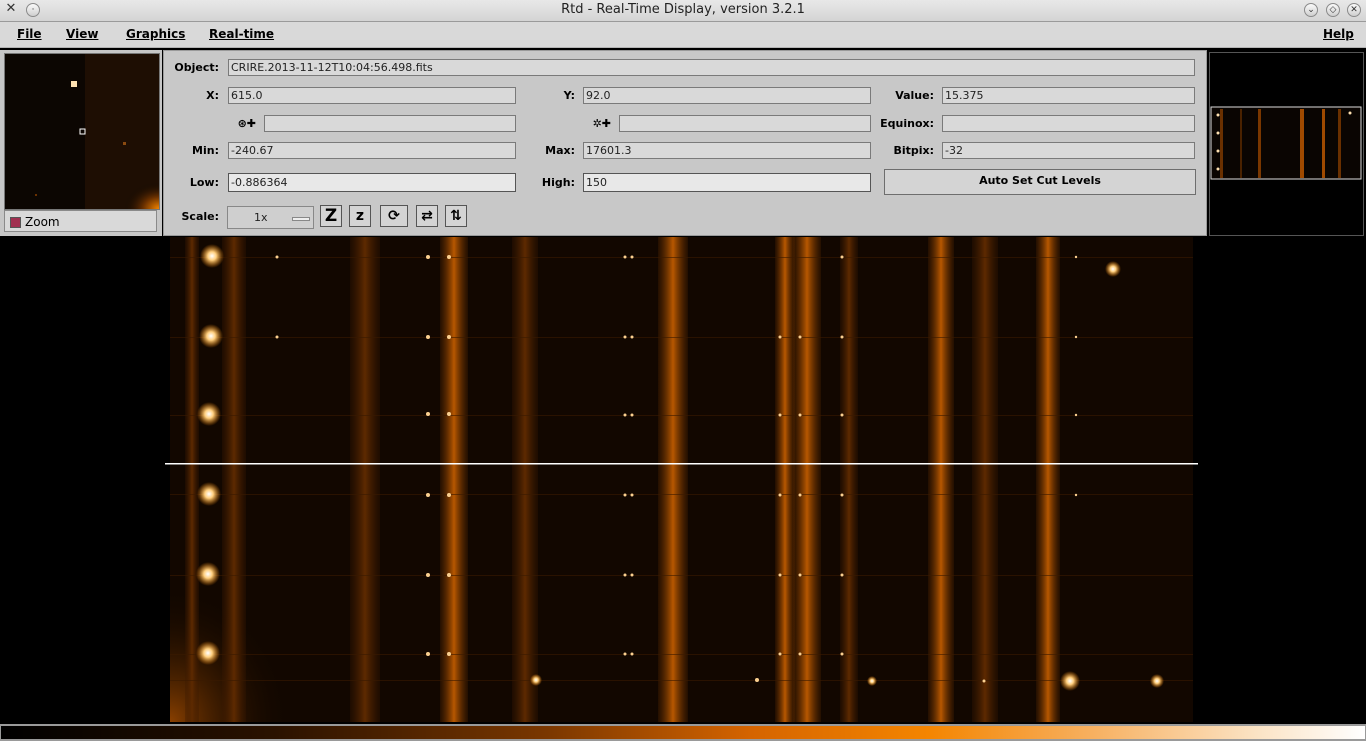  Describe the element at coordinates (390, 123) in the screenshot. I see `ra-field` at that location.